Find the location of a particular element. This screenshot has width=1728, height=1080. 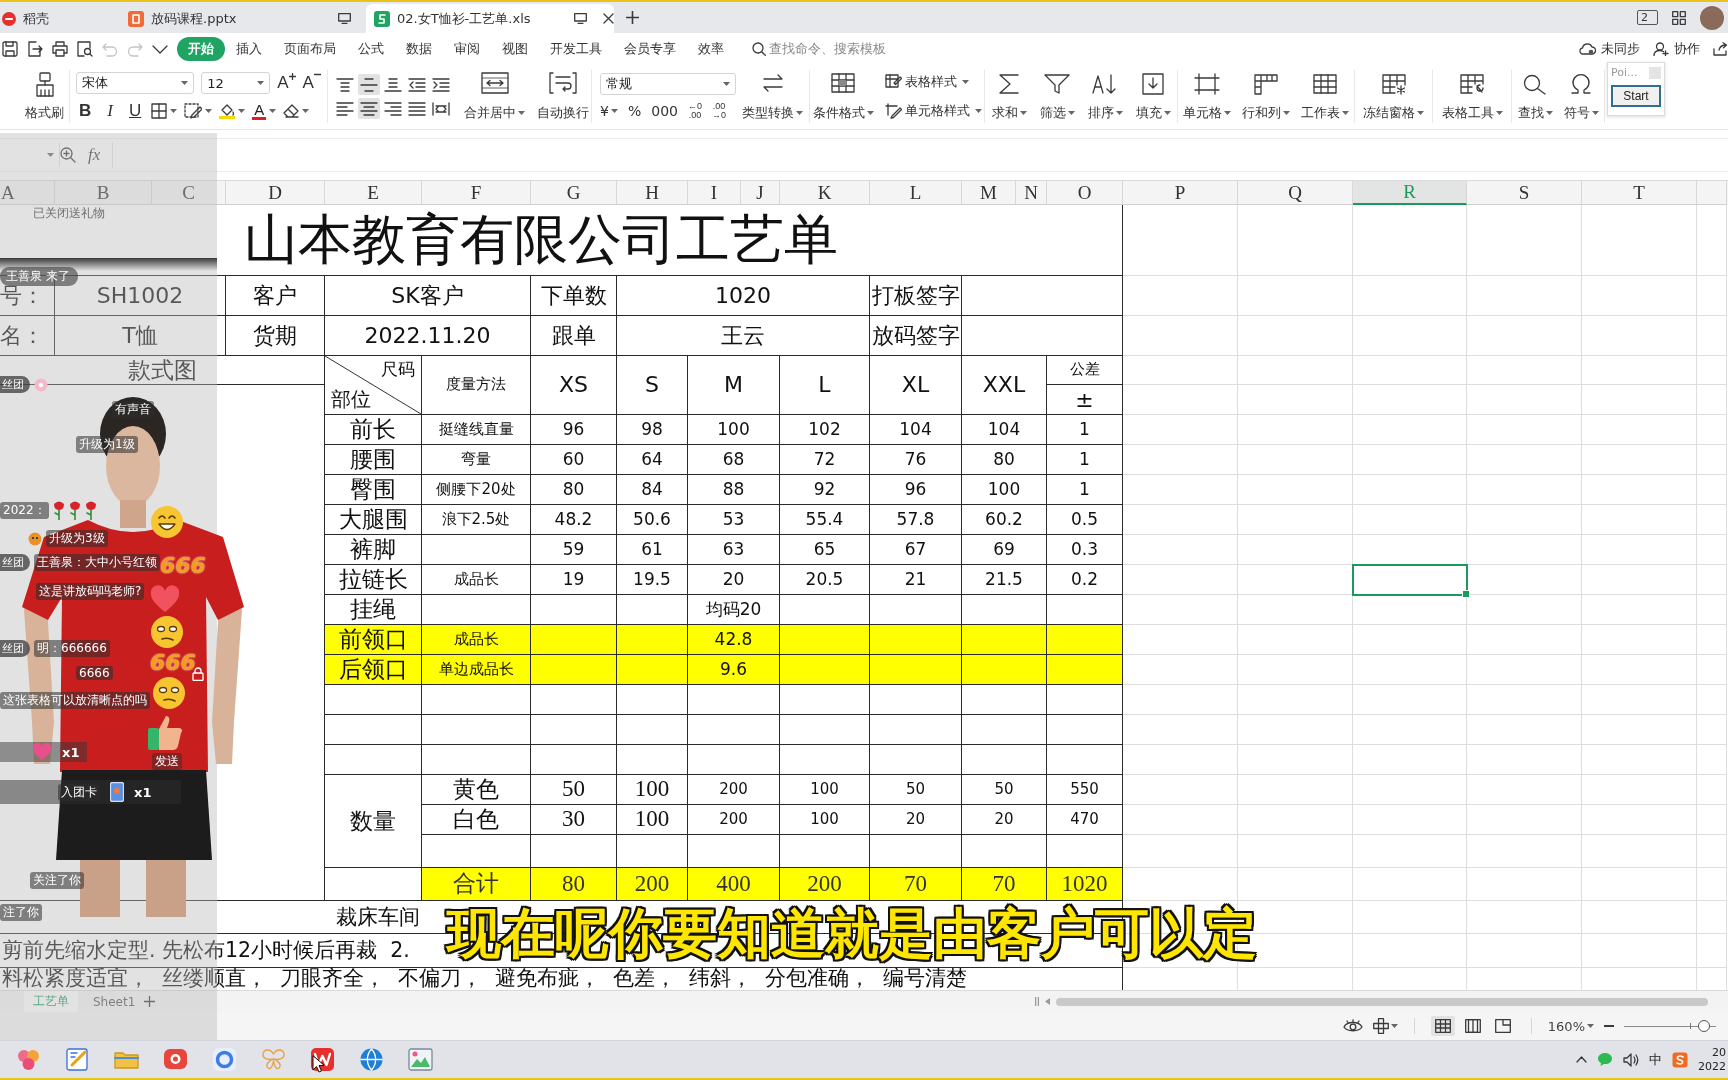

window-count: 2 is located at coordinates (1647, 17).